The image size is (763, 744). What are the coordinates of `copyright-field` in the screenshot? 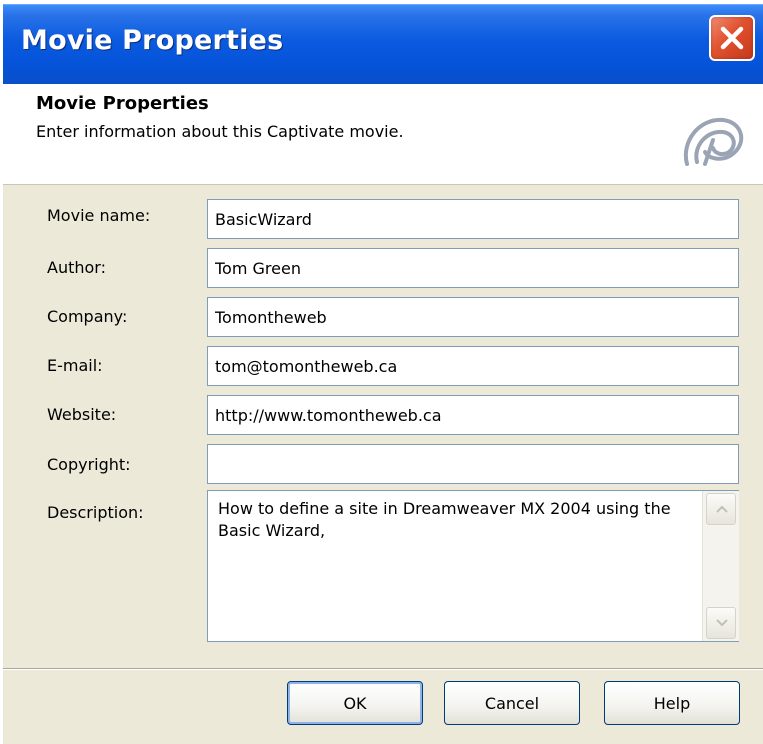 It's located at (473, 464).